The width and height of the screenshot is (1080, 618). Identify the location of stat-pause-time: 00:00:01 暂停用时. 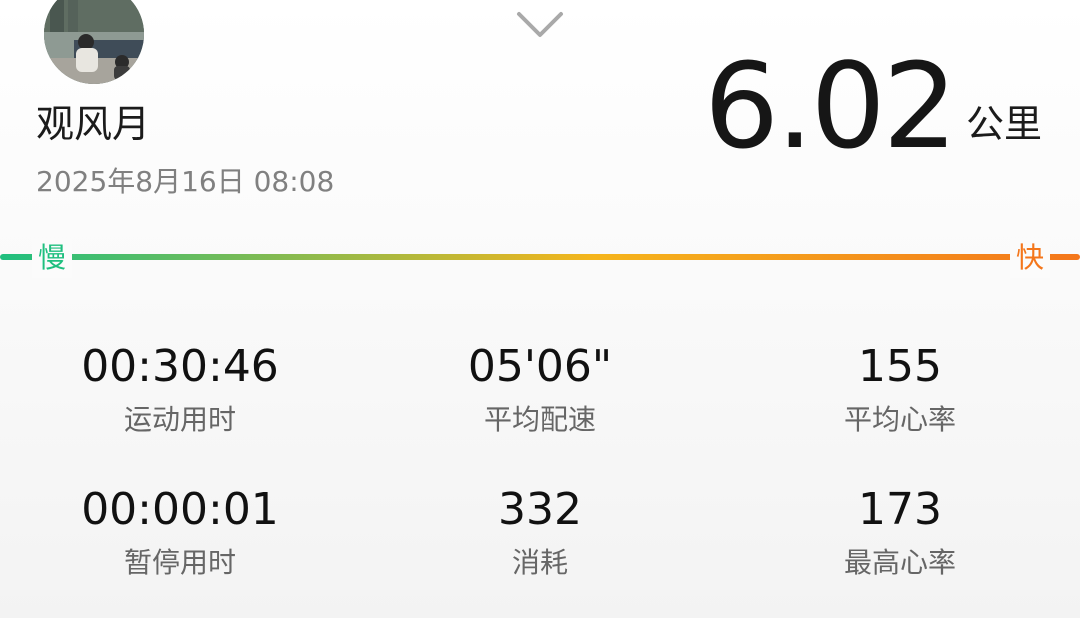
(180, 532).